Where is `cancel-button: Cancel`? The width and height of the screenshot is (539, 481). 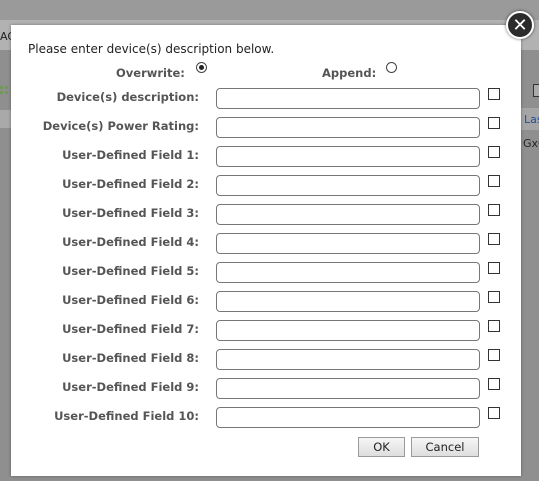 cancel-button: Cancel is located at coordinates (445, 447).